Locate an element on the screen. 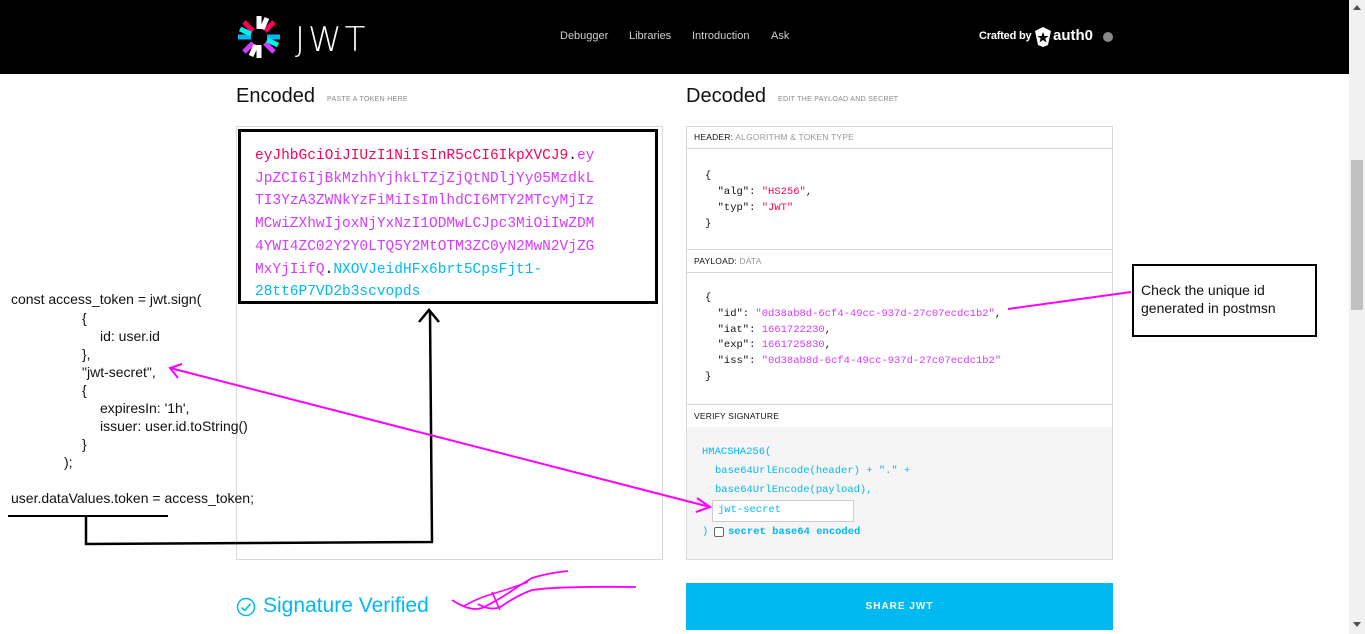 Image resolution: width=1365 pixels, height=634 pixels. token-payload-part: ey is located at coordinates (585, 156).